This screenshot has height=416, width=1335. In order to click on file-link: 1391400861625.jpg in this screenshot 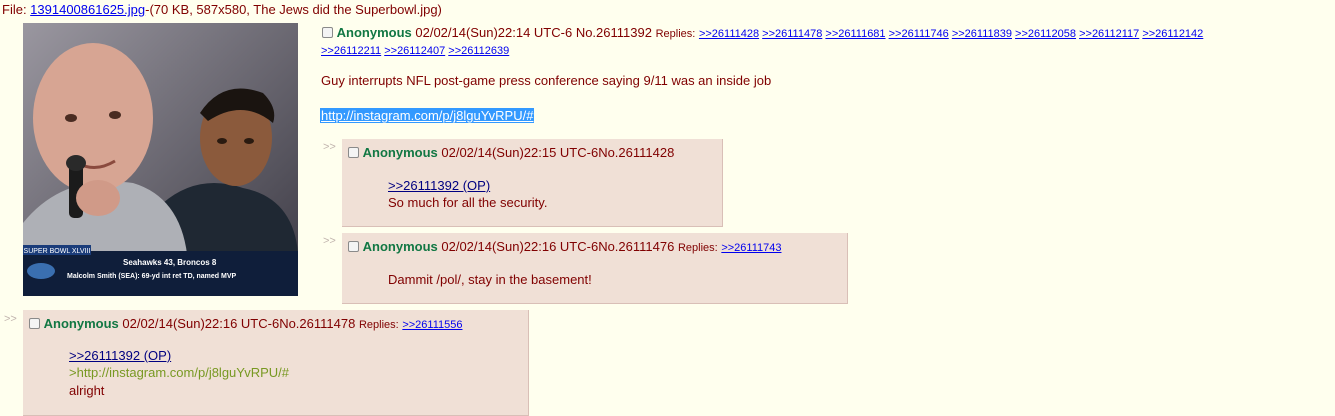, I will do `click(87, 9)`.